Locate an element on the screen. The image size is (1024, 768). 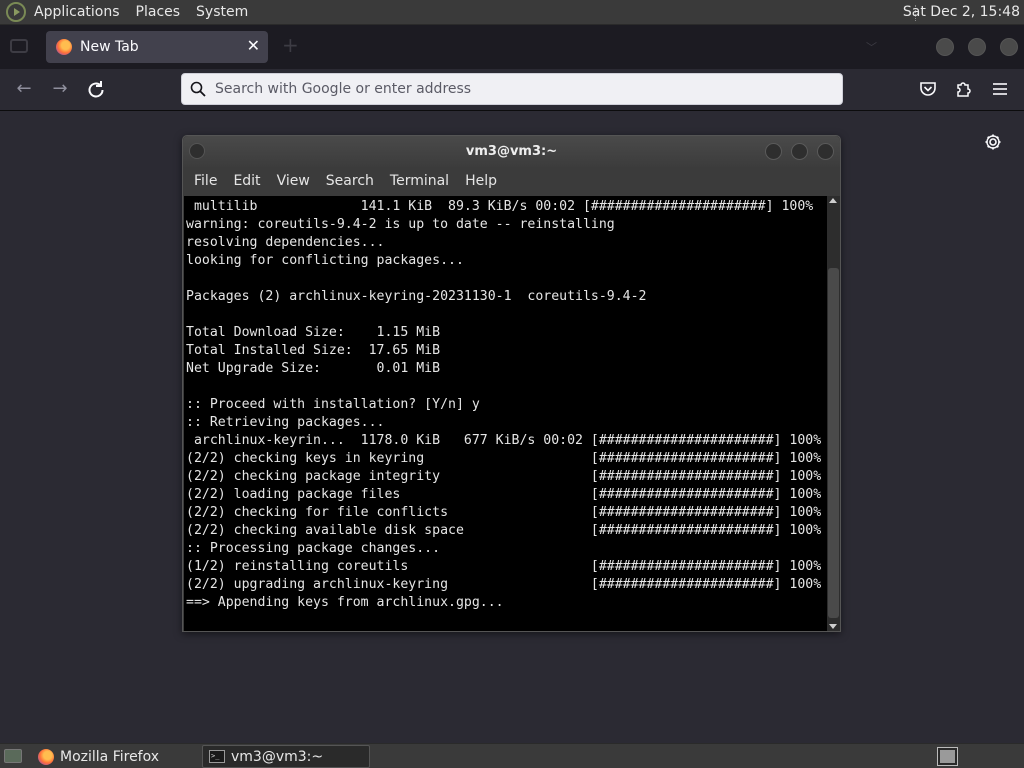
terminal-minimize-button is located at coordinates (773, 151).